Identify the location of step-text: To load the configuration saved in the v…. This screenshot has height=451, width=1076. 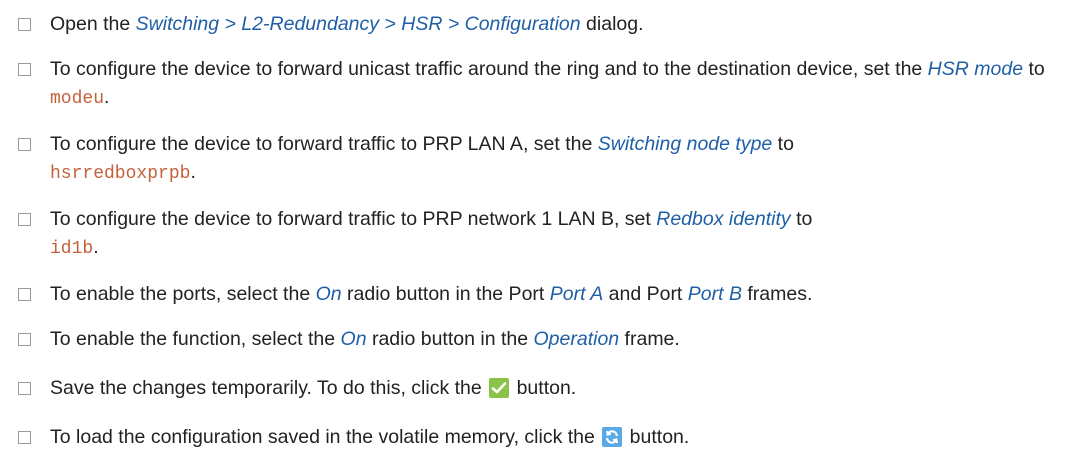
(325, 437).